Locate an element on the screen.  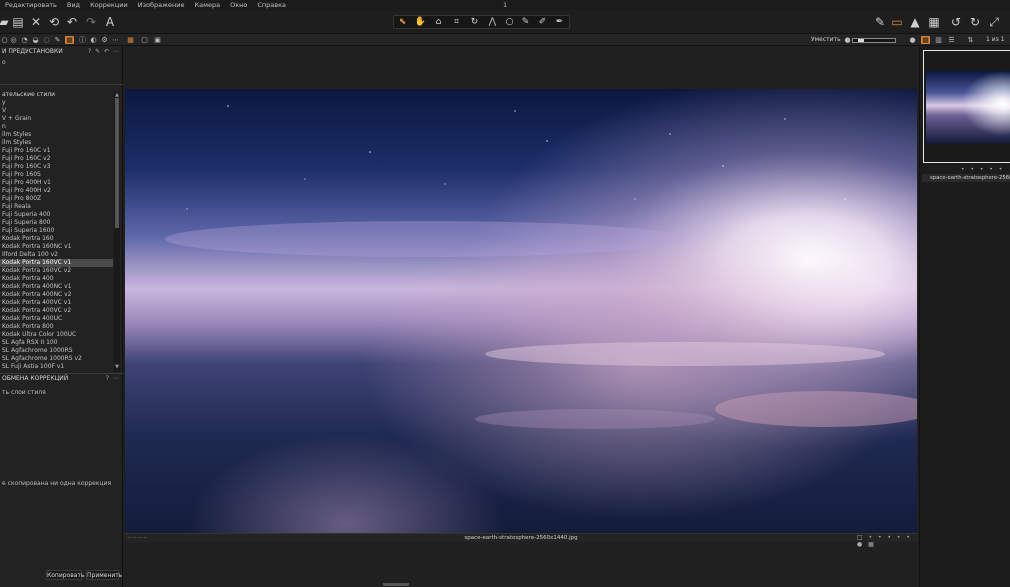
sort-icon: ⇅ is located at coordinates (970, 40).